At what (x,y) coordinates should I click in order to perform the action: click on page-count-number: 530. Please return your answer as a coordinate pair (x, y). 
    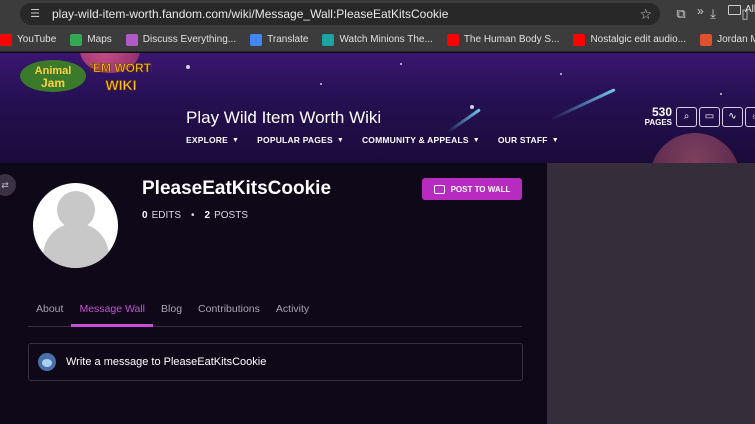
    Looking at the image, I should click on (661, 112).